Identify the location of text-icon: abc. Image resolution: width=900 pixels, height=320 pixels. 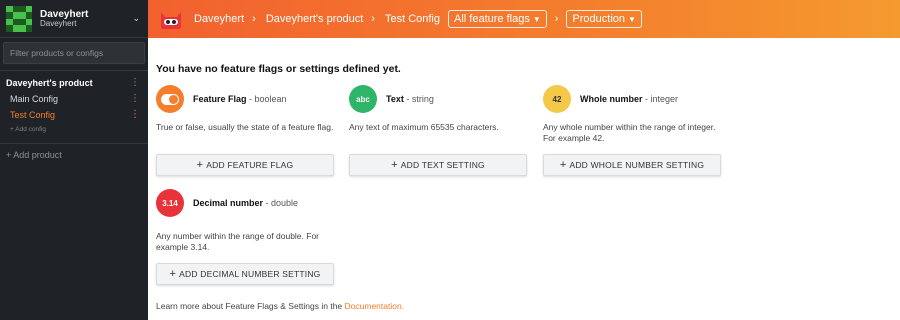
(363, 99).